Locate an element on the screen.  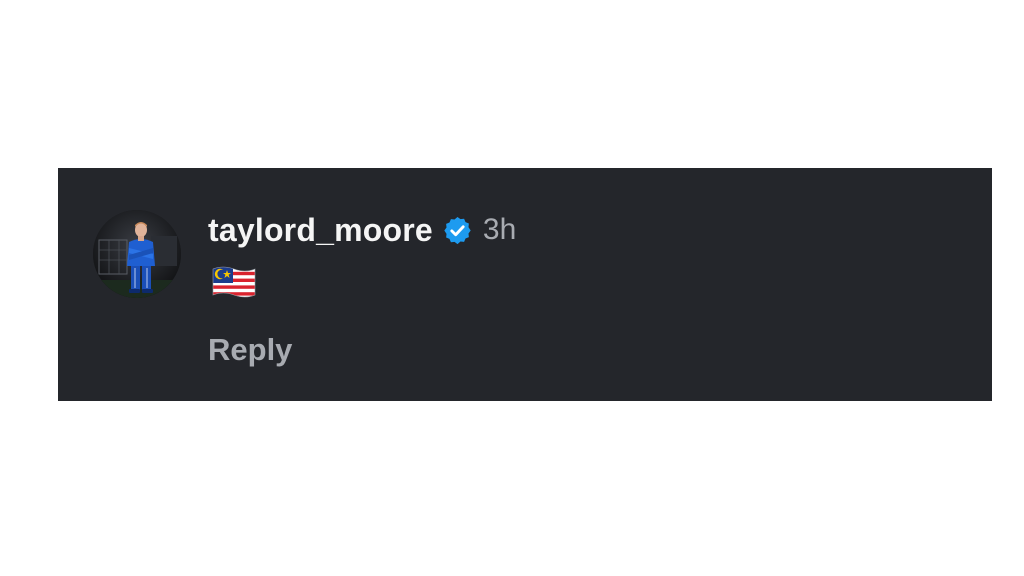
avatar-image is located at coordinates (137, 254).